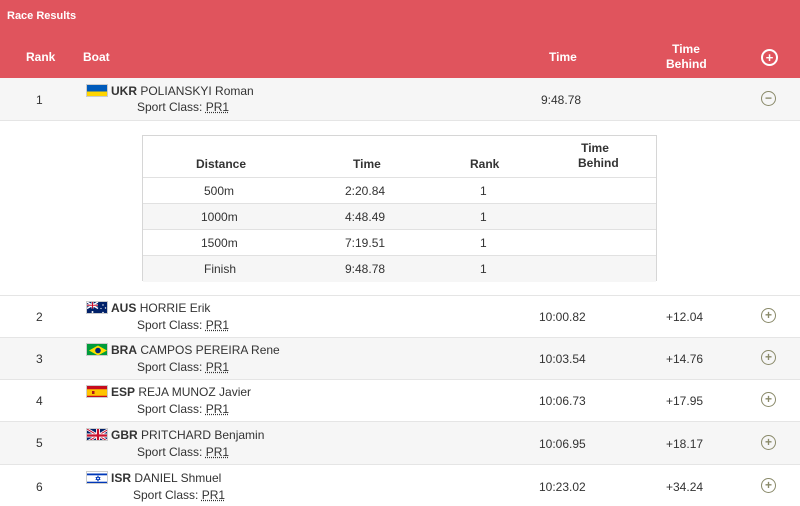 The image size is (800, 506). I want to click on flag-brazil-icon, so click(97, 349).